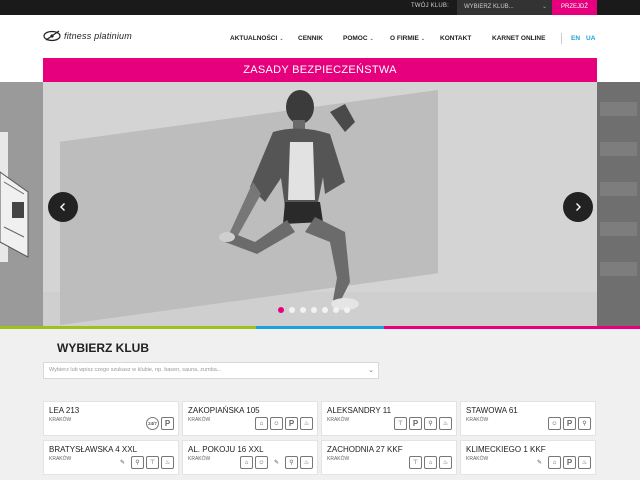  I want to click on club-card: AL. POKOJU 16 XXL KRAKÓW ⌂ ☺ ✎ ⚲ ♨, so click(250, 457).